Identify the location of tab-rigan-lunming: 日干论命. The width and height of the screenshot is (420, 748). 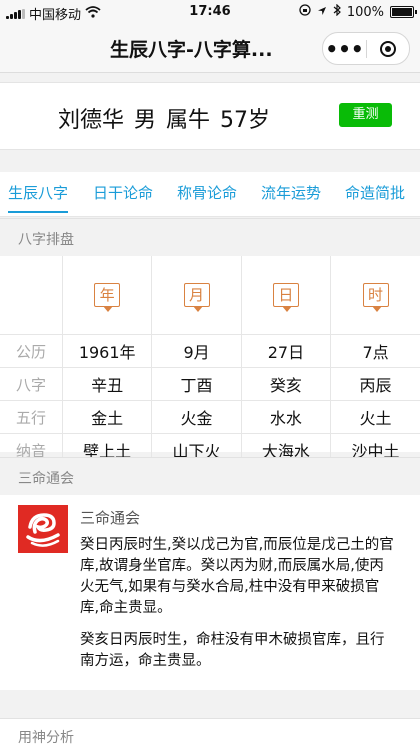
(123, 192).